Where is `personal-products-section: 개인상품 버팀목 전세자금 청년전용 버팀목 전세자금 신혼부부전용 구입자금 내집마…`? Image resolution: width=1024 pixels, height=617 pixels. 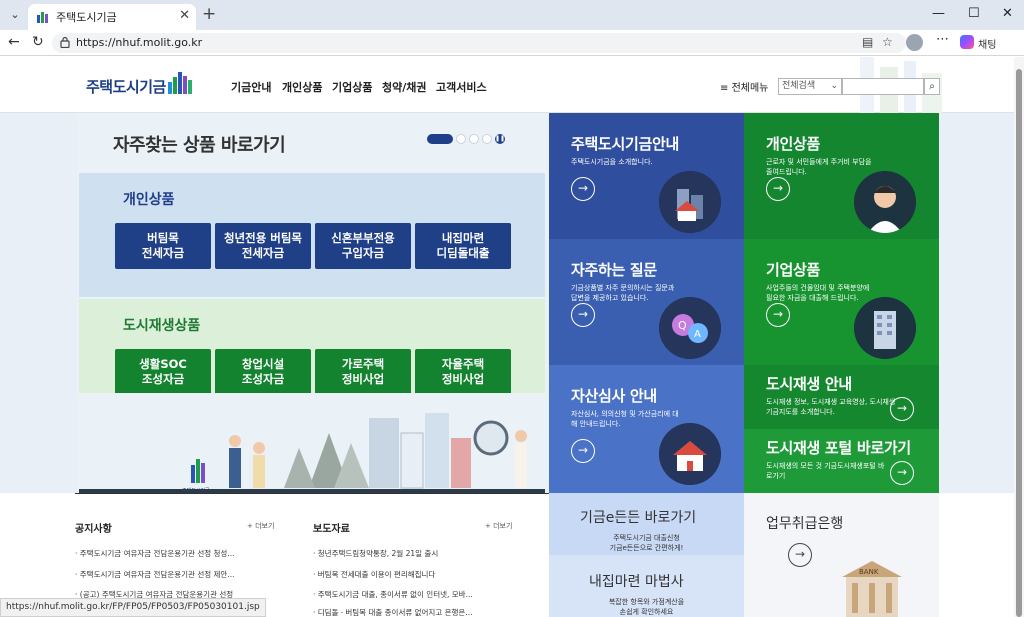 personal-products-section: 개인상품 버팀목 전세자금 청년전용 버팀목 전세자금 신혼부부전용 구입자금 내집마… is located at coordinates (312, 235).